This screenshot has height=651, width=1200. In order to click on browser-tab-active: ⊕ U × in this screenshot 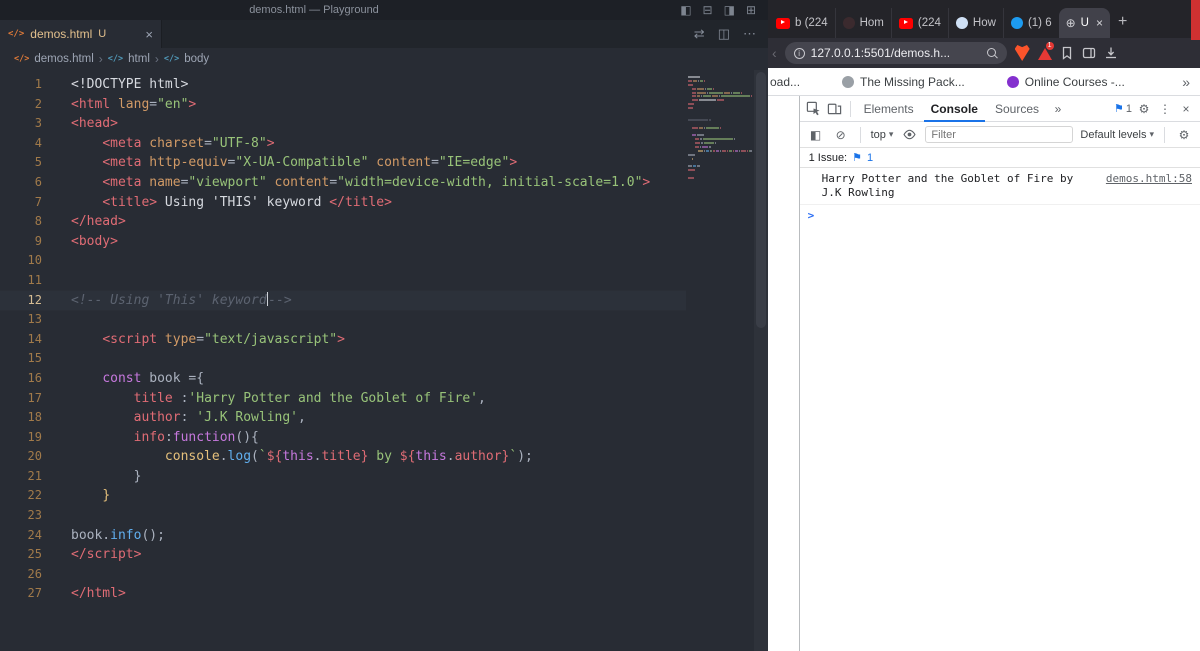, I will do `click(1084, 23)`.